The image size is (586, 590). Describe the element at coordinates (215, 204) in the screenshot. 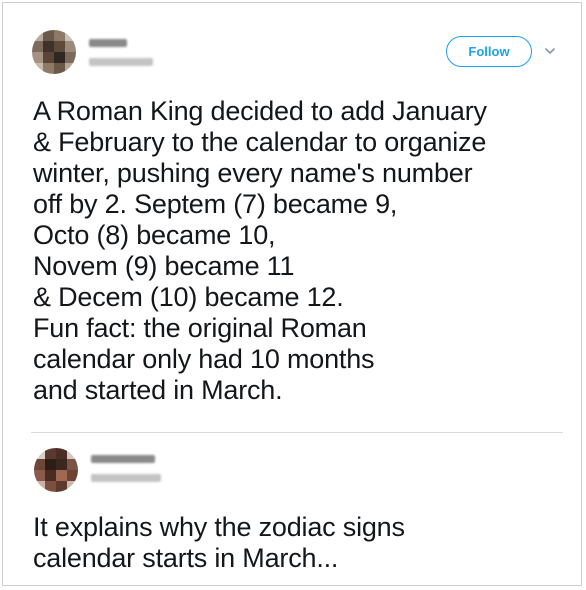

I see `tweet-text-line: off by 2. Septem (7) became 9,` at that location.